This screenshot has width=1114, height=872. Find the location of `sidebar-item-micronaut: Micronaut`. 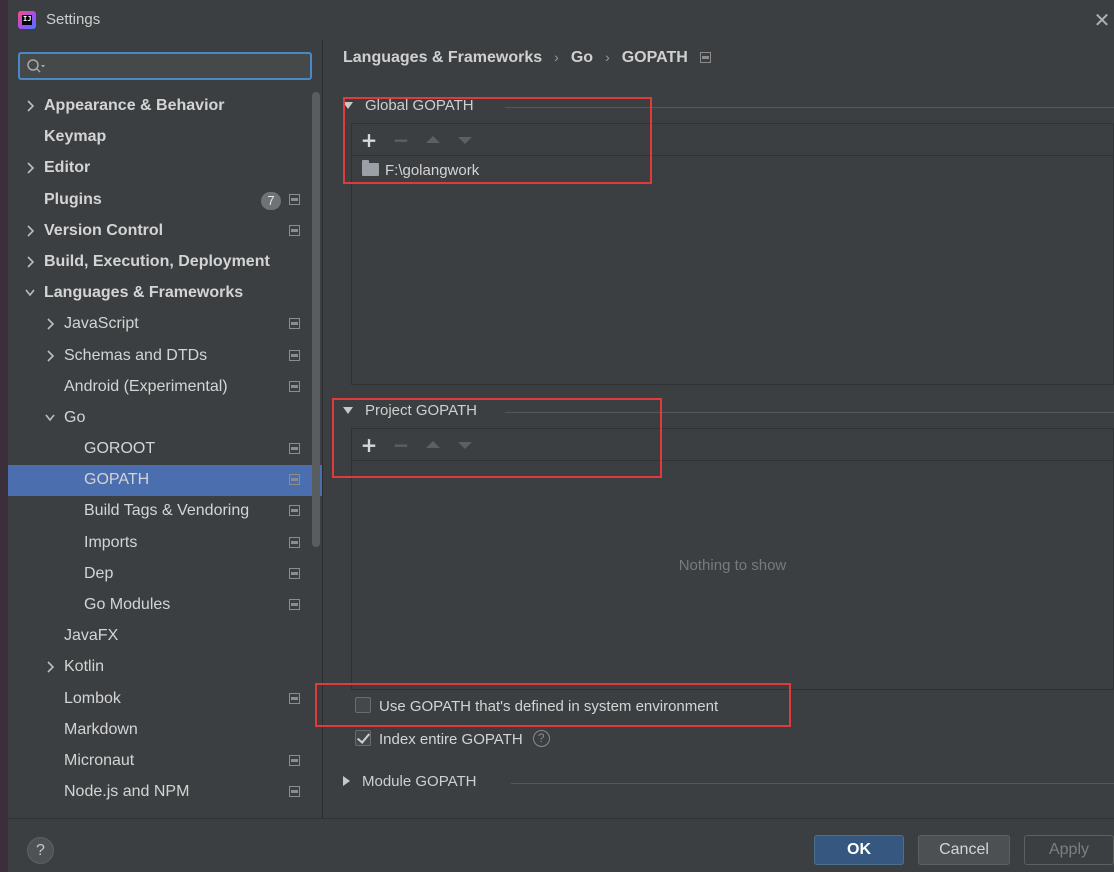

sidebar-item-micronaut: Micronaut is located at coordinates (165, 761).